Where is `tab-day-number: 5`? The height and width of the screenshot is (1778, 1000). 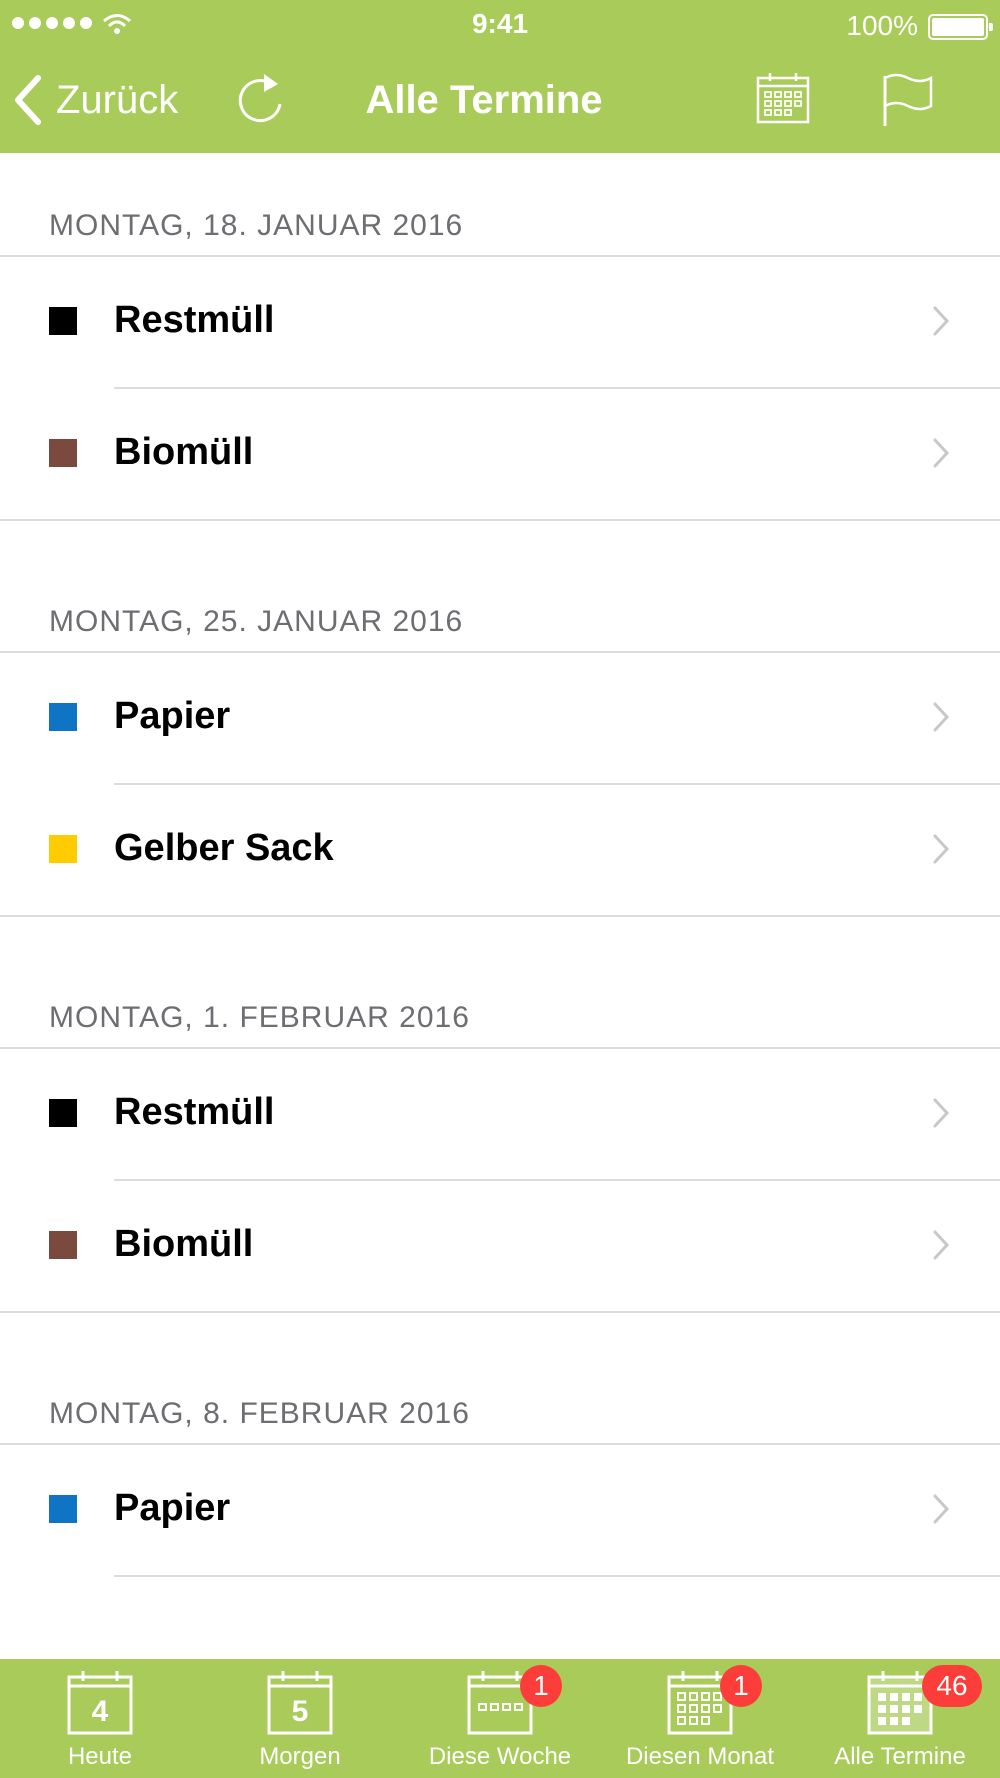 tab-day-number: 5 is located at coordinates (300, 1711).